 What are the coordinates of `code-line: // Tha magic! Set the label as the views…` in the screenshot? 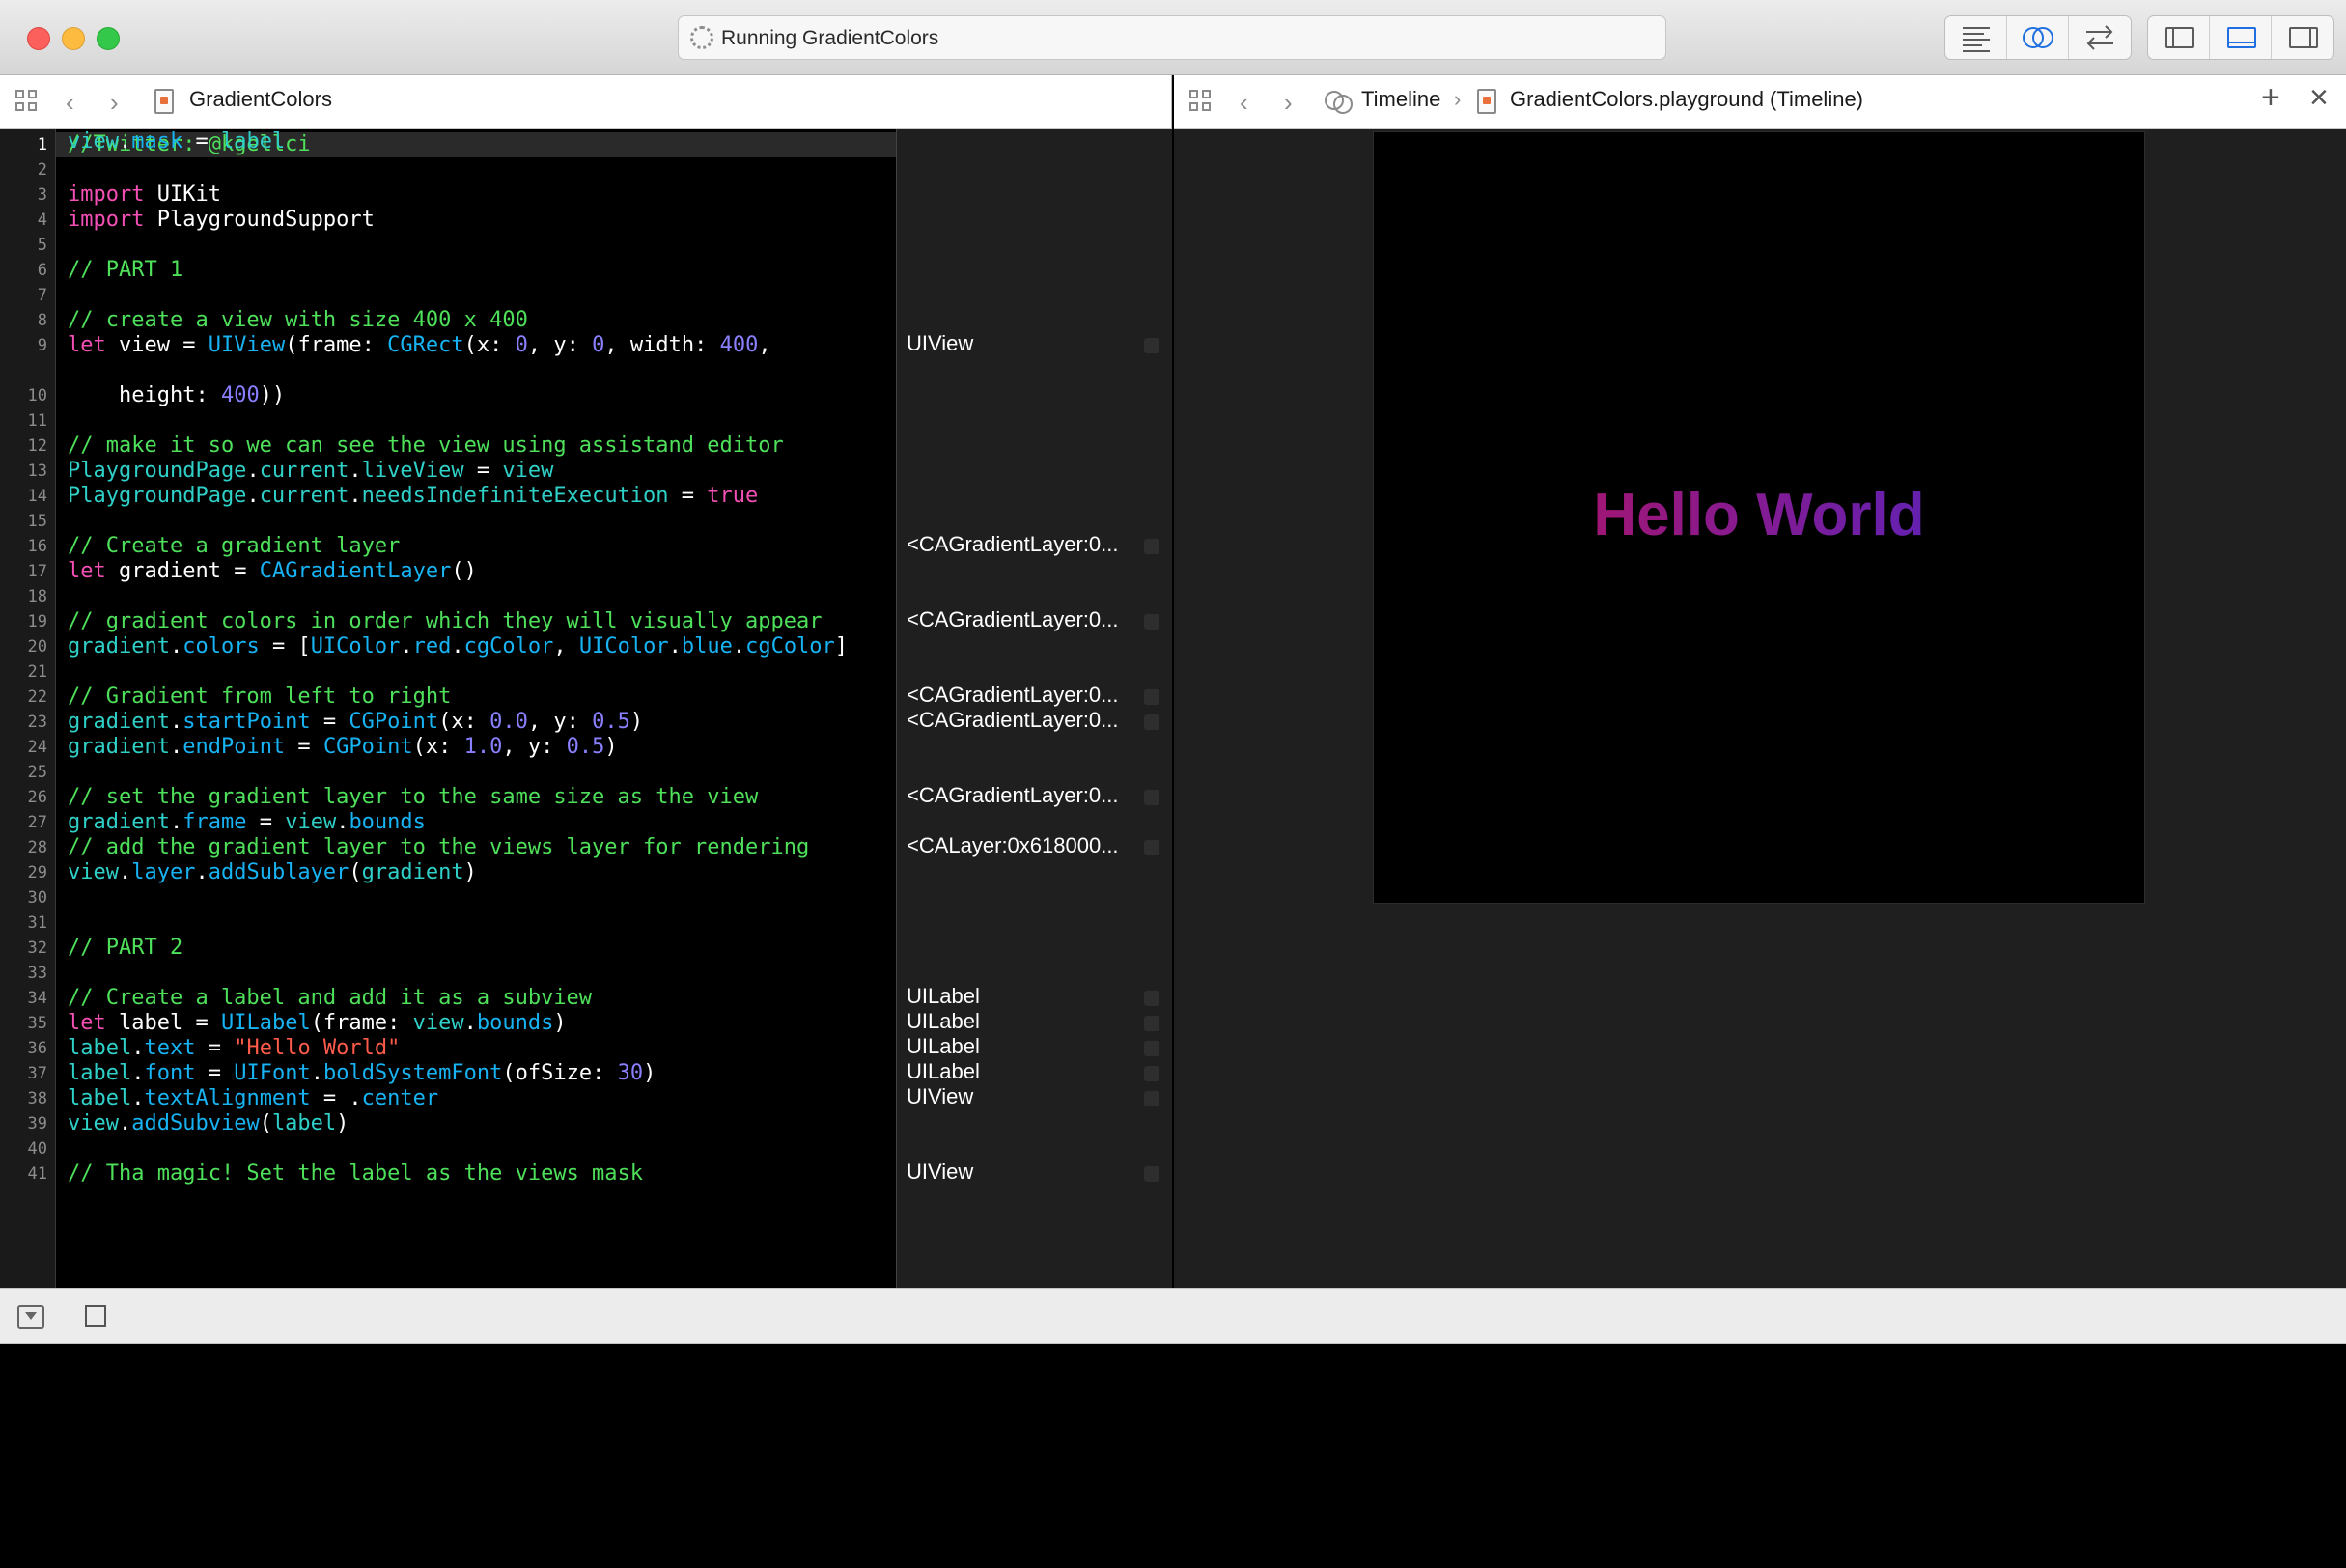 It's located at (355, 1175).